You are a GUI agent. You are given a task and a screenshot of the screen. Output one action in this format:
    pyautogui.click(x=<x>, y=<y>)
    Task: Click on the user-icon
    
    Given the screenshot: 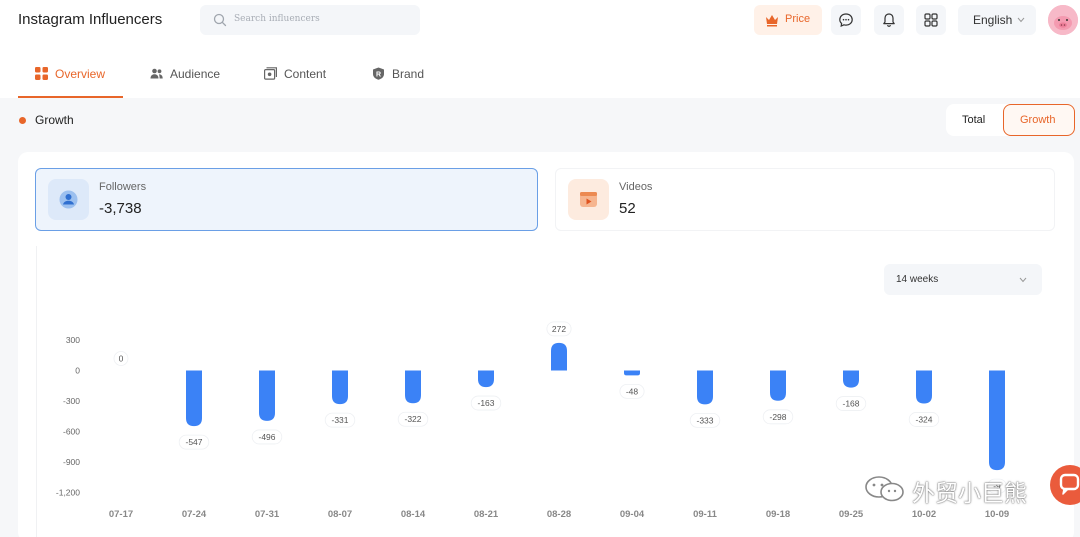 What is the action you would take?
    pyautogui.click(x=68, y=199)
    